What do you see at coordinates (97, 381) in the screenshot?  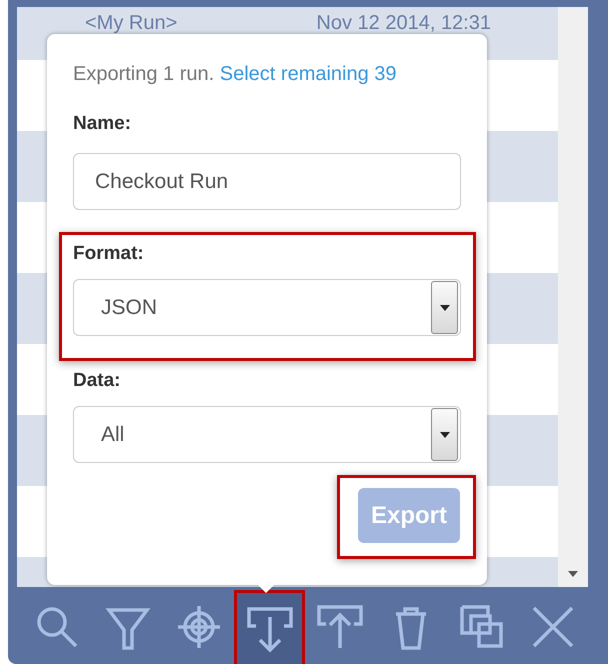 I see `field-label: Data:` at bounding box center [97, 381].